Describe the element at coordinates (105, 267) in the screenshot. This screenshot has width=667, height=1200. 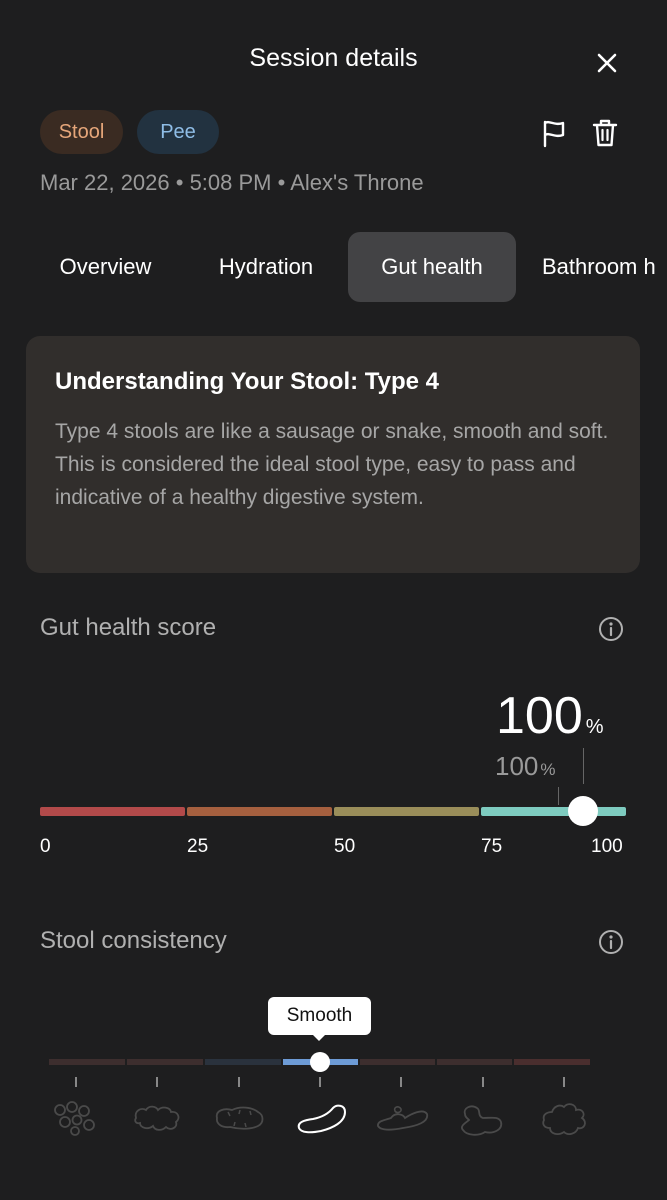
I see `tab-overview: Overview` at that location.